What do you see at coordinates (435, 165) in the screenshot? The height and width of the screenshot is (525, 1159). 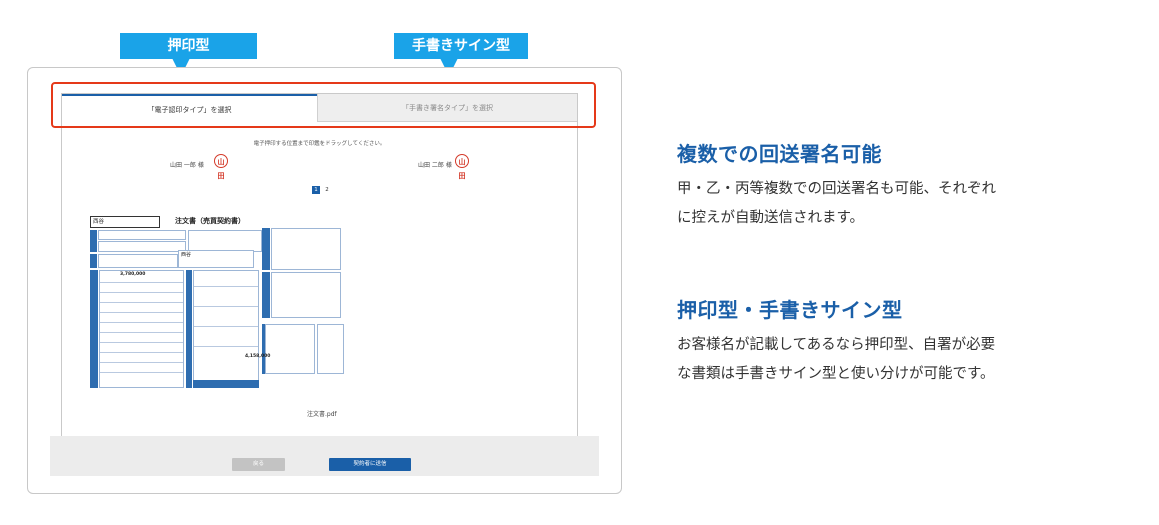 I see `signer-name: 山田 二郎 様` at bounding box center [435, 165].